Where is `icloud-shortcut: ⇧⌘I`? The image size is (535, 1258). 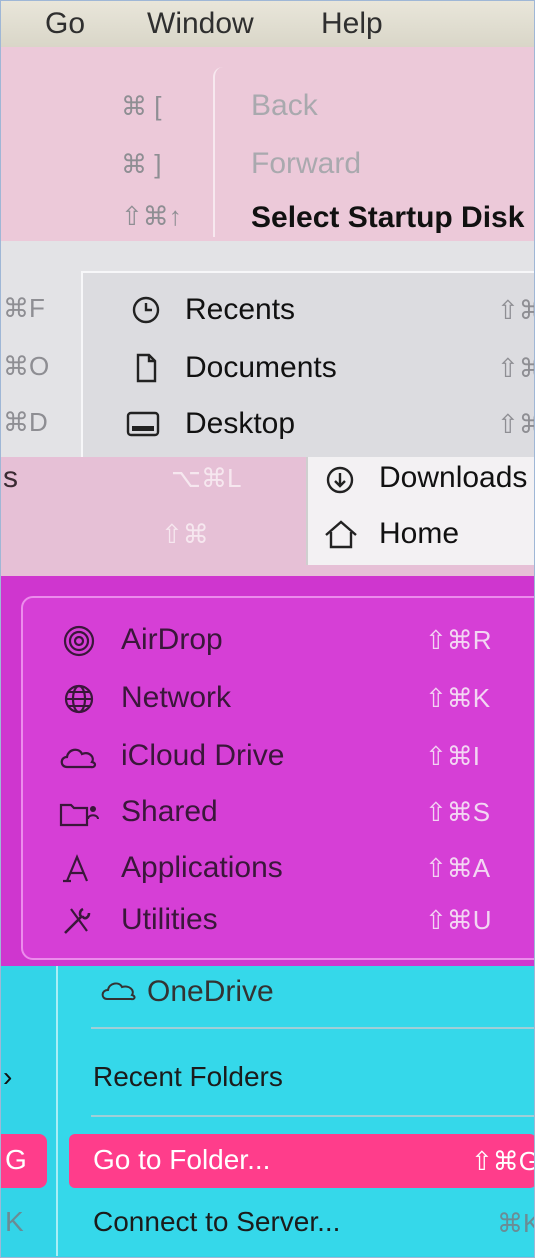
icloud-shortcut: ⇧⌘I is located at coordinates (453, 756).